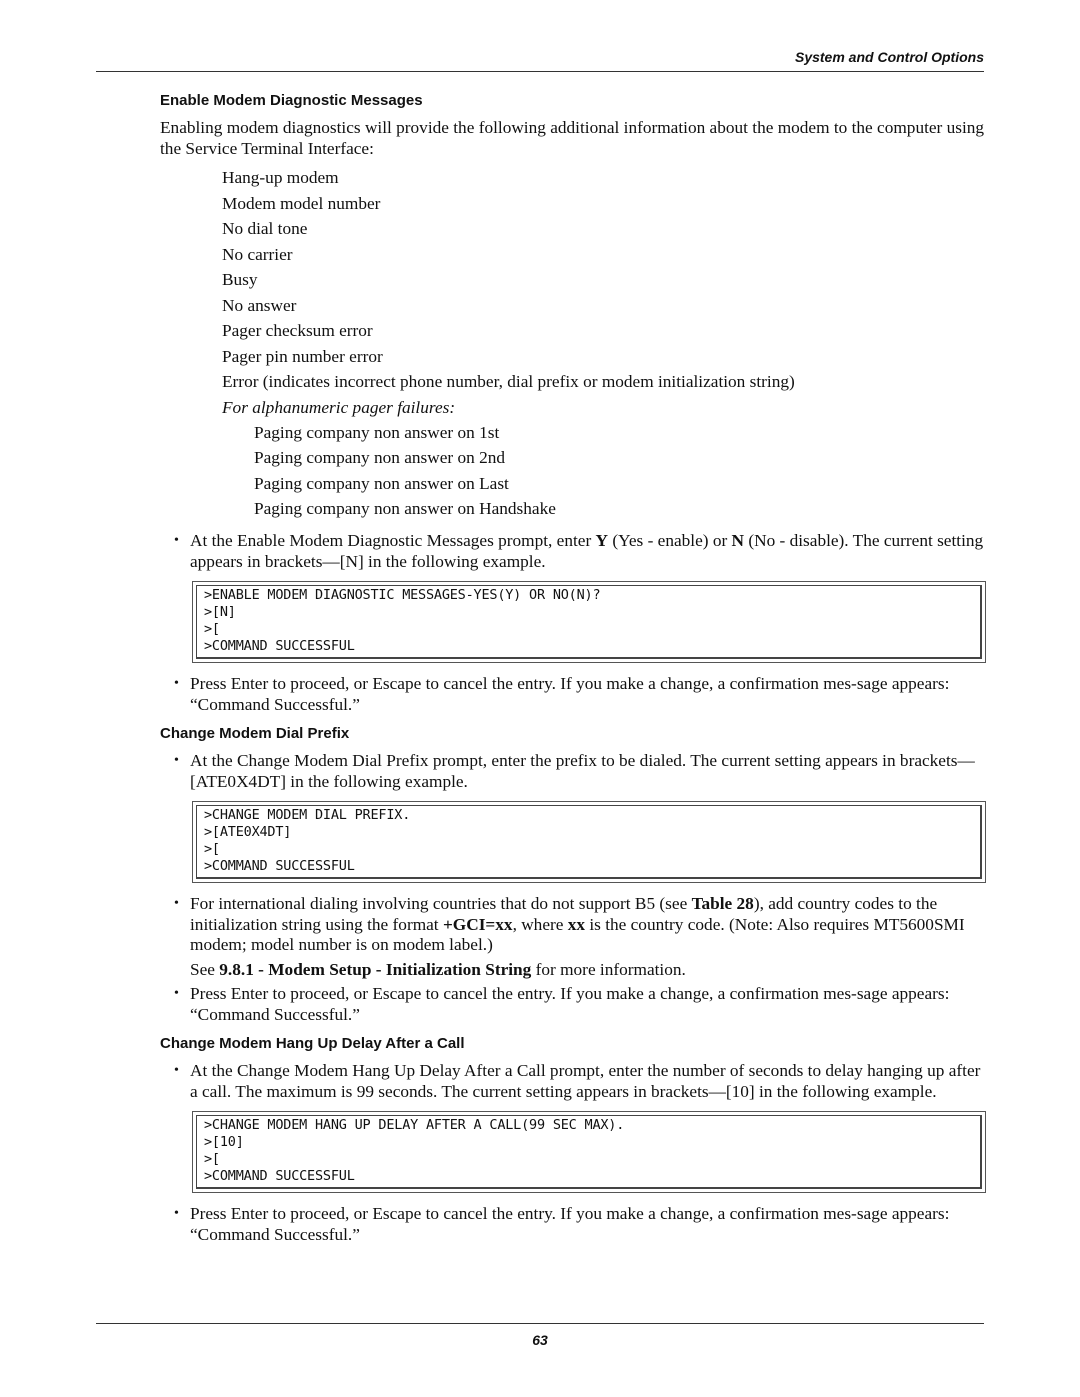 The height and width of the screenshot is (1397, 1080). What do you see at coordinates (257, 254) in the screenshot?
I see `list-item: No carrier` at bounding box center [257, 254].